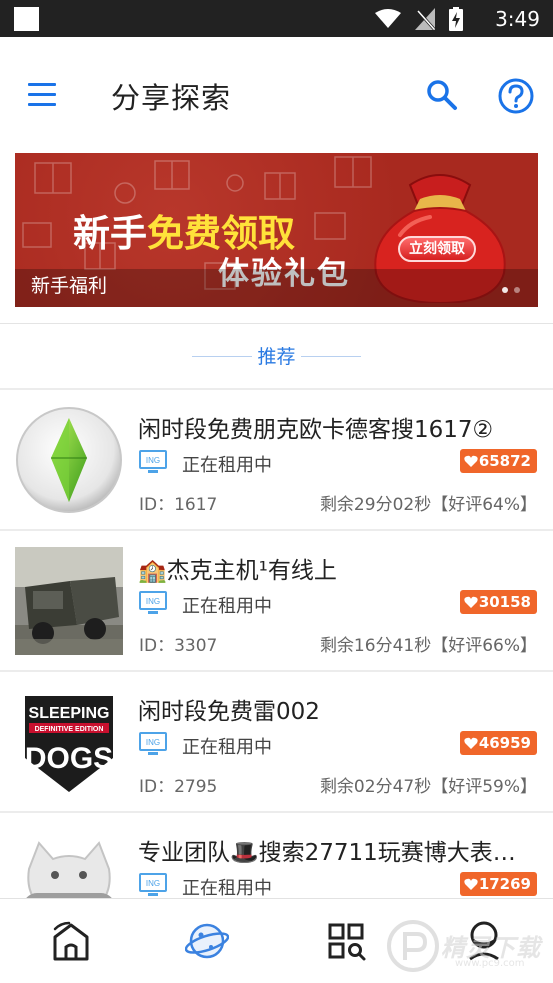 The height and width of the screenshot is (983, 553). I want to click on listing-remaining: 剩余16分41秒【好评66%】, so click(428, 646).